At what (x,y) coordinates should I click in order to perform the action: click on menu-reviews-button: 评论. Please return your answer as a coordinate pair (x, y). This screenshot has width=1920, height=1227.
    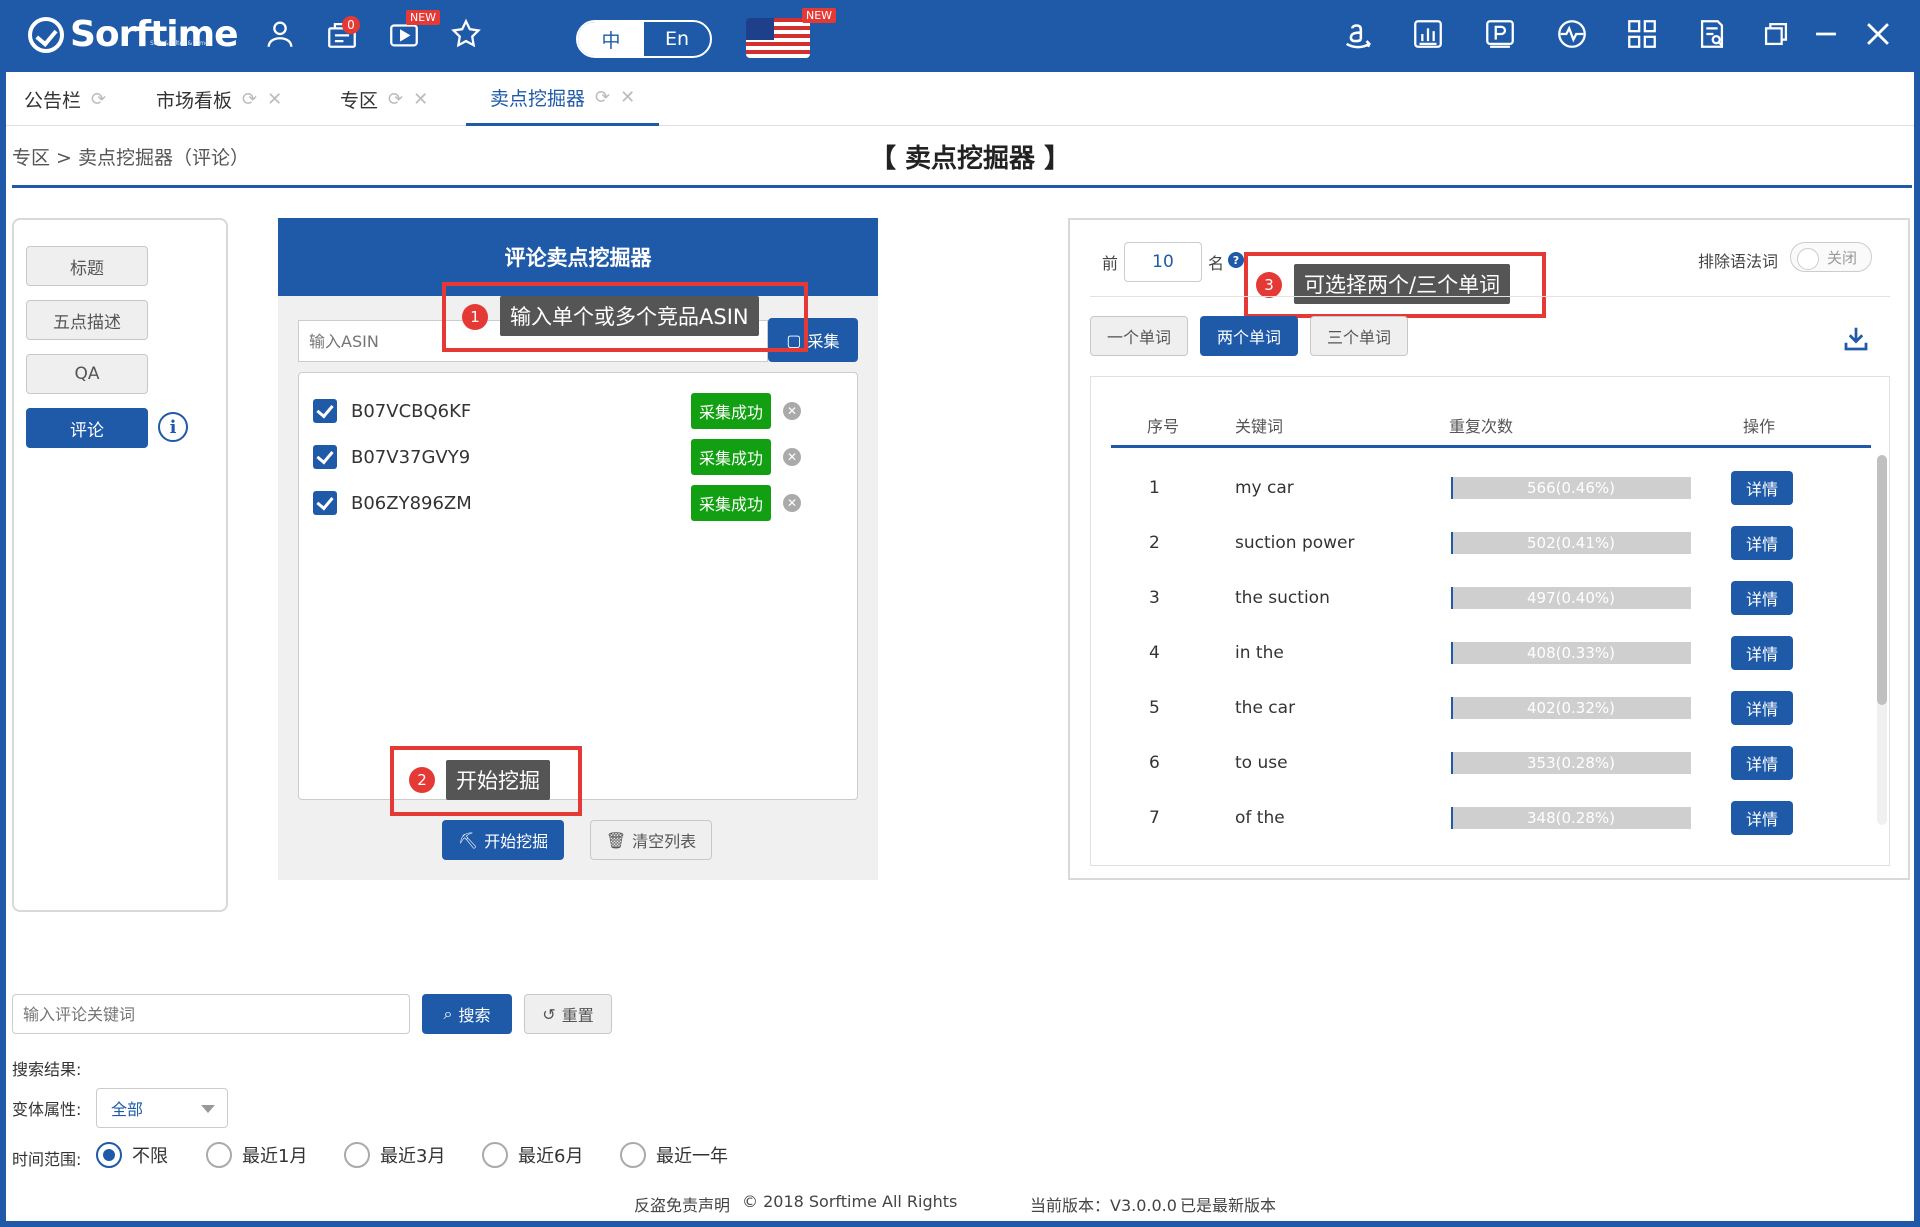
    Looking at the image, I should click on (87, 428).